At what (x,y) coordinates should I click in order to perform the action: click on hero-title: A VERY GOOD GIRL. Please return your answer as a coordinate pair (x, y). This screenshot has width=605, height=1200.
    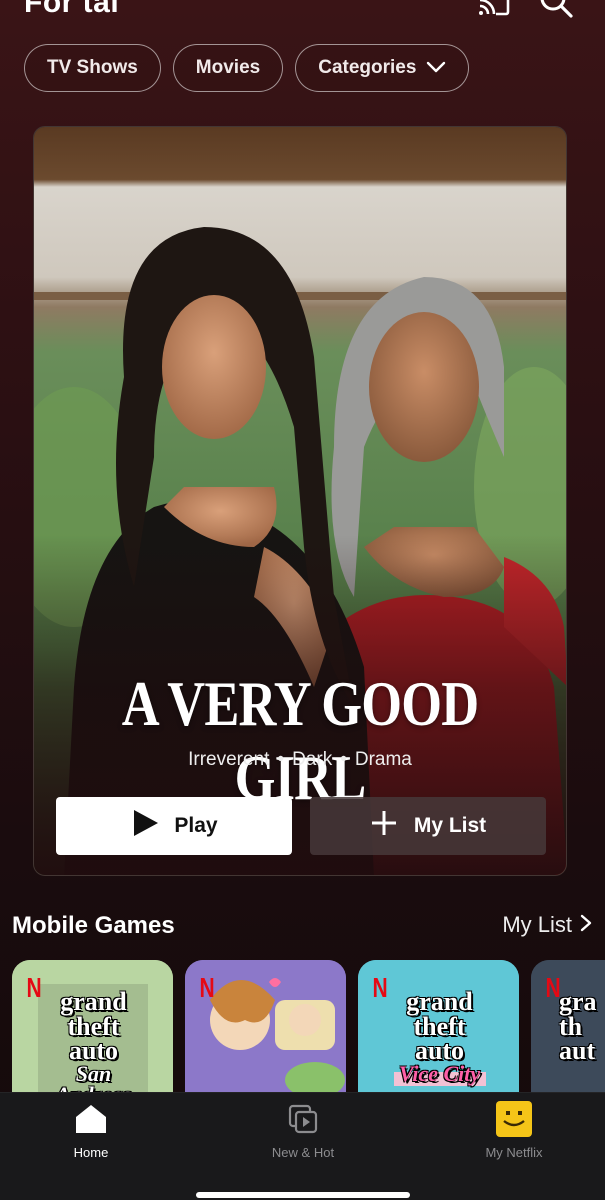
    Looking at the image, I should click on (300, 740).